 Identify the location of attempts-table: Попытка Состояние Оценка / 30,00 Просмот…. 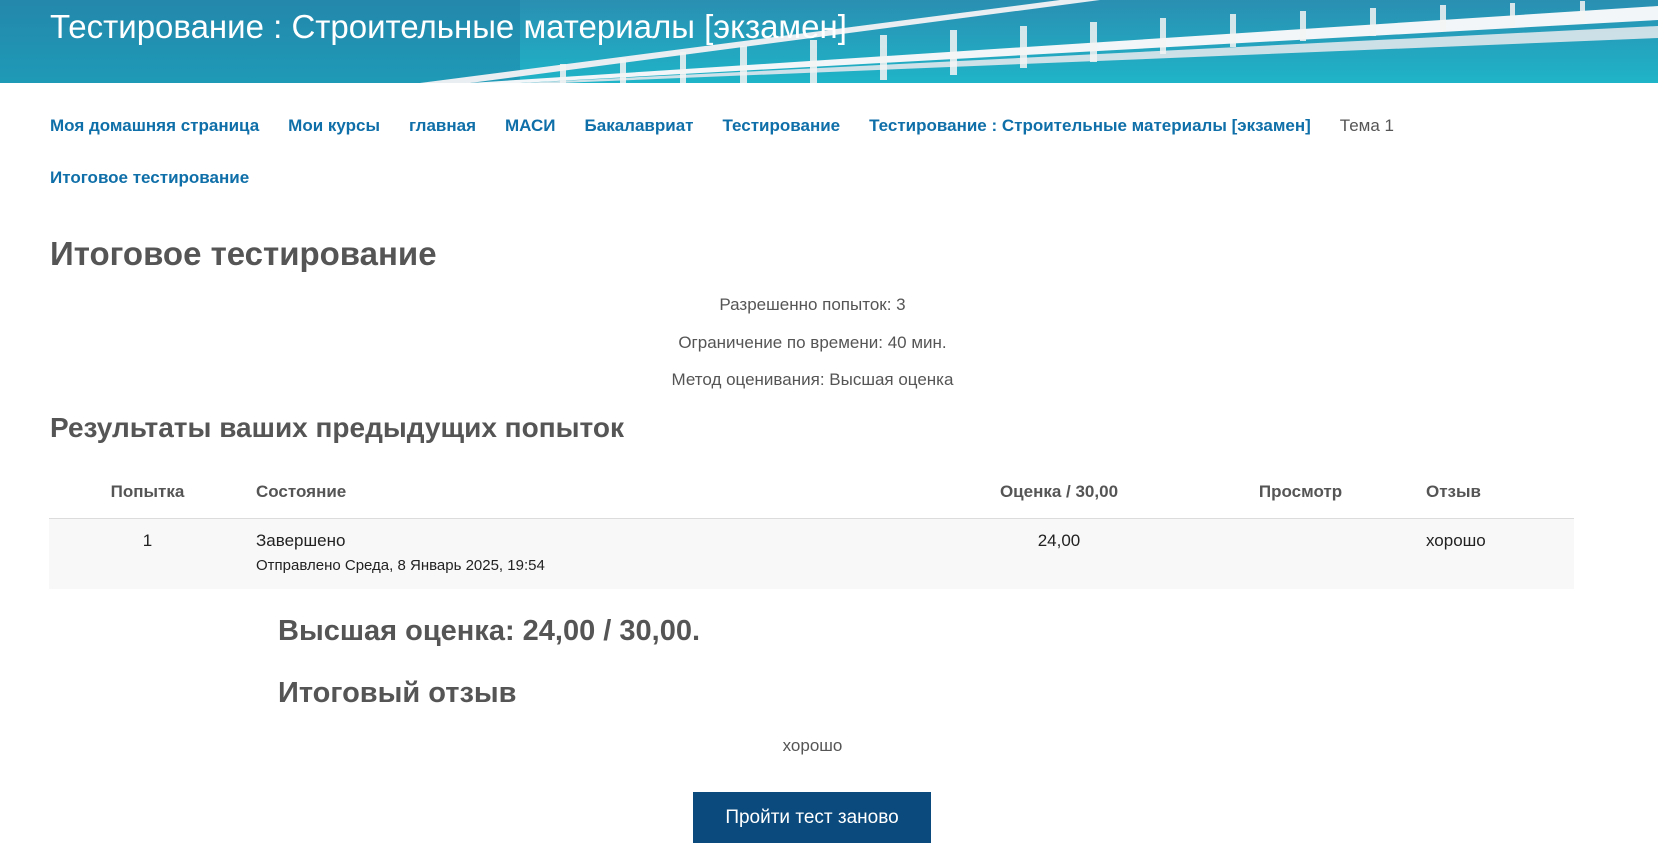
(811, 530).